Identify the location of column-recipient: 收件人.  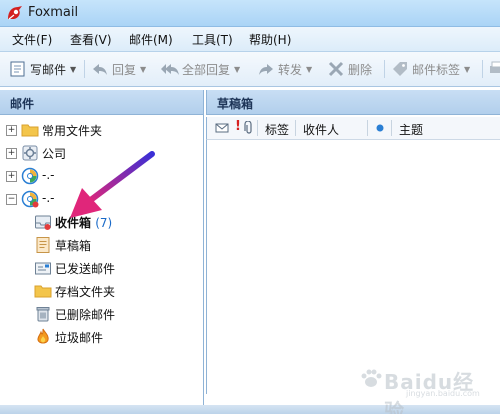
(321, 129).